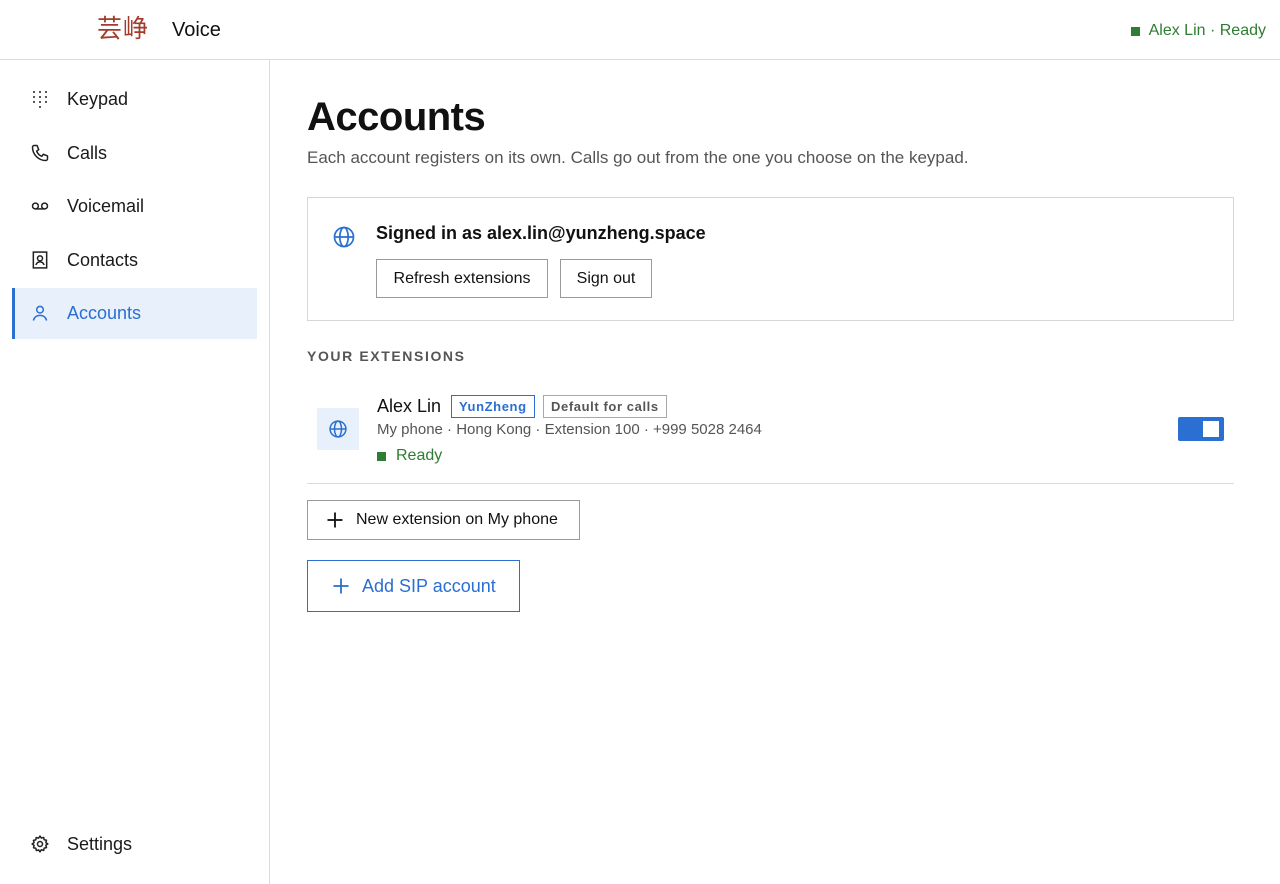 This screenshot has height=884, width=1280. I want to click on add-sip-account-button: Add SIP account, so click(413, 586).